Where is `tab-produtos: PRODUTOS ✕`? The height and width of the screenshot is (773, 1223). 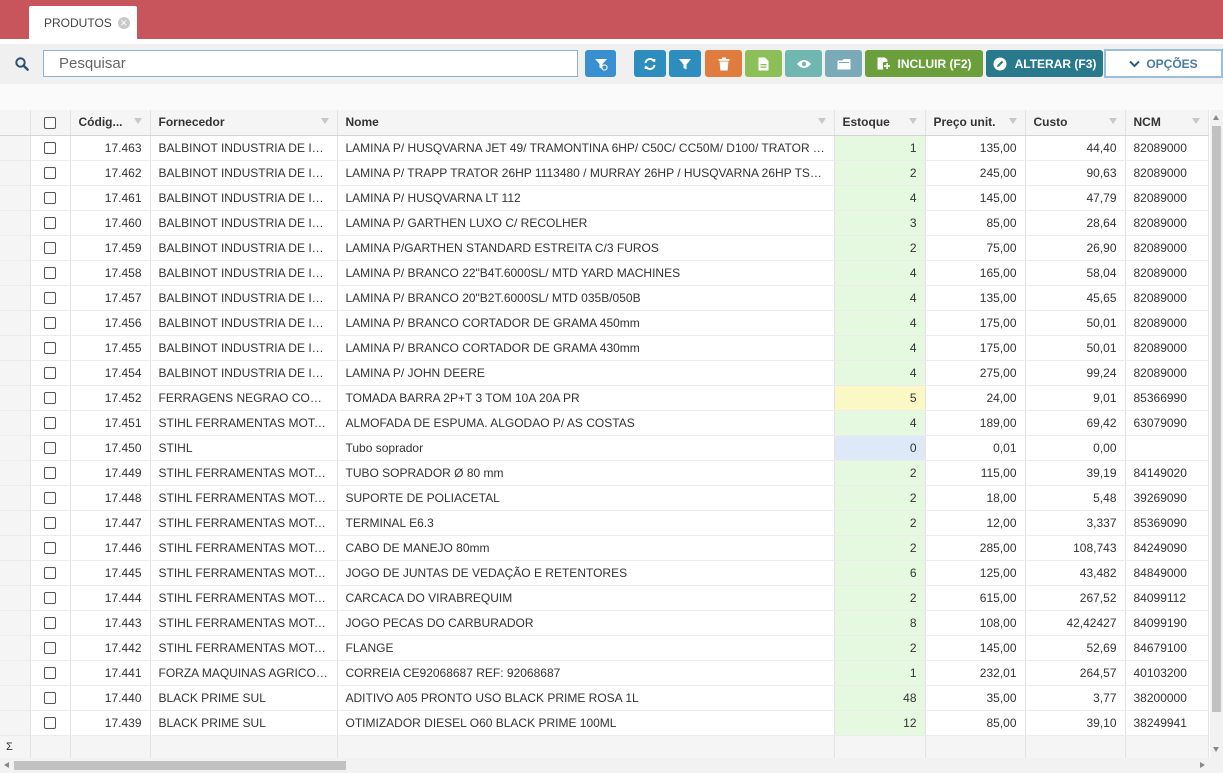 tab-produtos: PRODUTOS ✕ is located at coordinates (83, 22).